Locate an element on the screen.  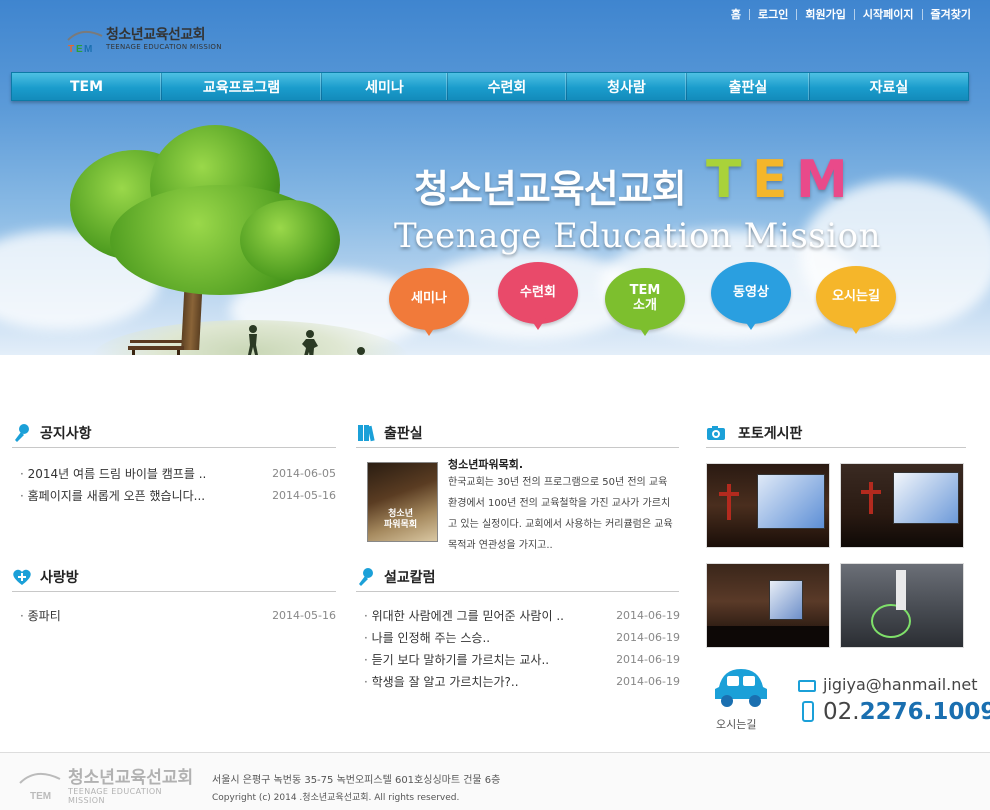
love-list: 종파티 2014-05-16 is located at coordinates (178, 615).